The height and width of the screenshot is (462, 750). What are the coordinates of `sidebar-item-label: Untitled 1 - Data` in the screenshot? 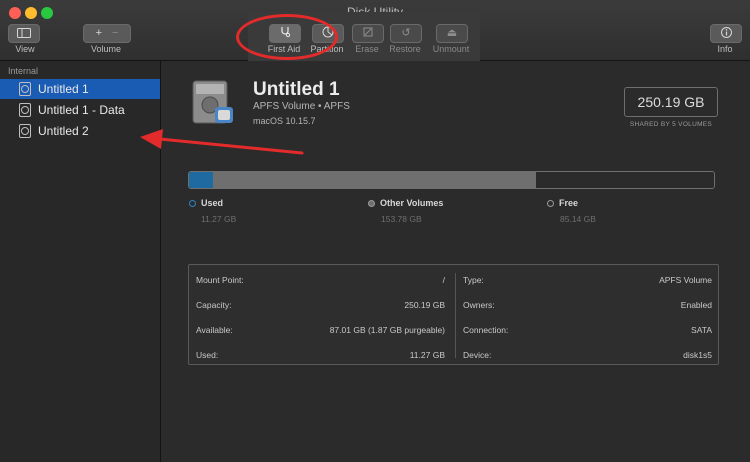 It's located at (81, 110).